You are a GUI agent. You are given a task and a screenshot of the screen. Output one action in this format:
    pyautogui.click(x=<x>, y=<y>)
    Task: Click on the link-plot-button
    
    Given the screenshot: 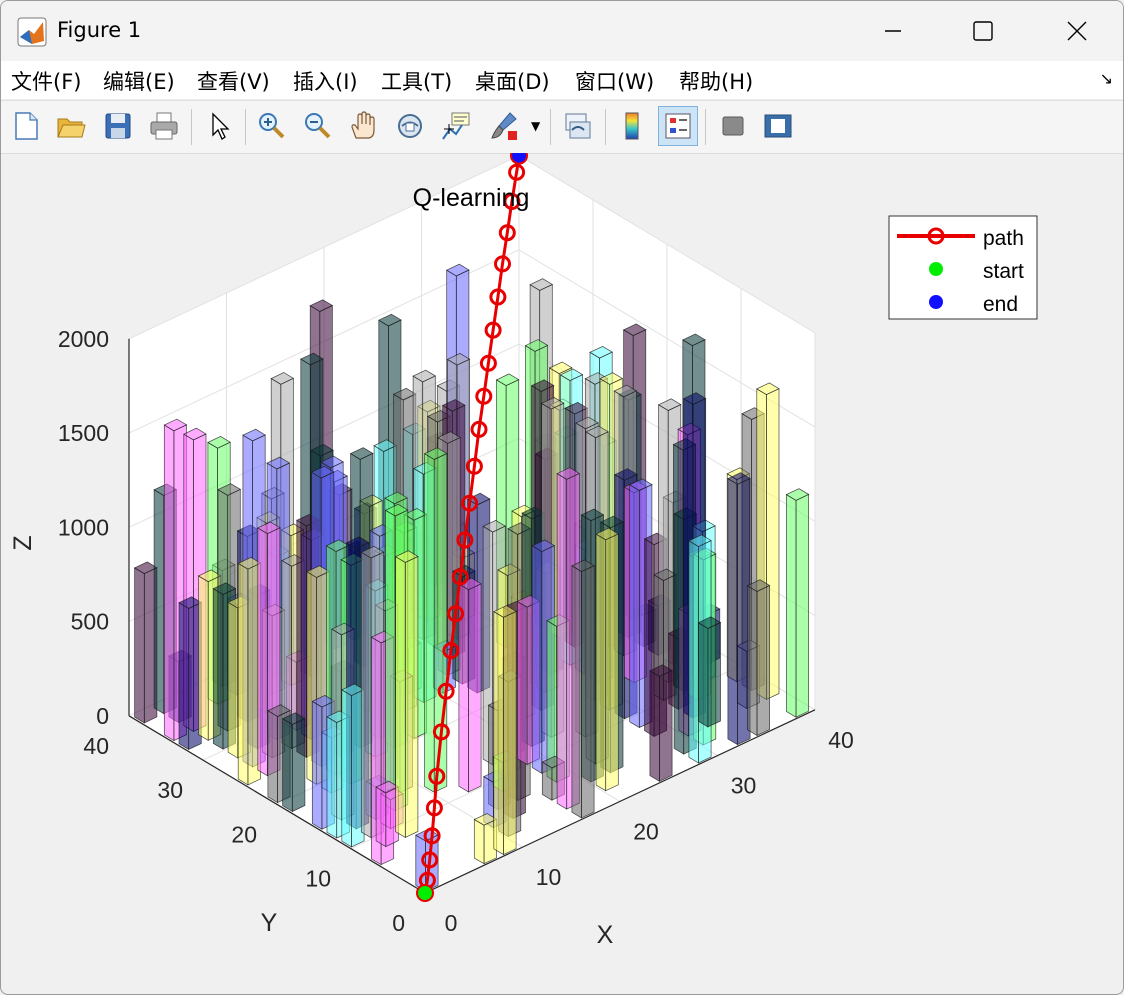 What is the action you would take?
    pyautogui.click(x=578, y=126)
    